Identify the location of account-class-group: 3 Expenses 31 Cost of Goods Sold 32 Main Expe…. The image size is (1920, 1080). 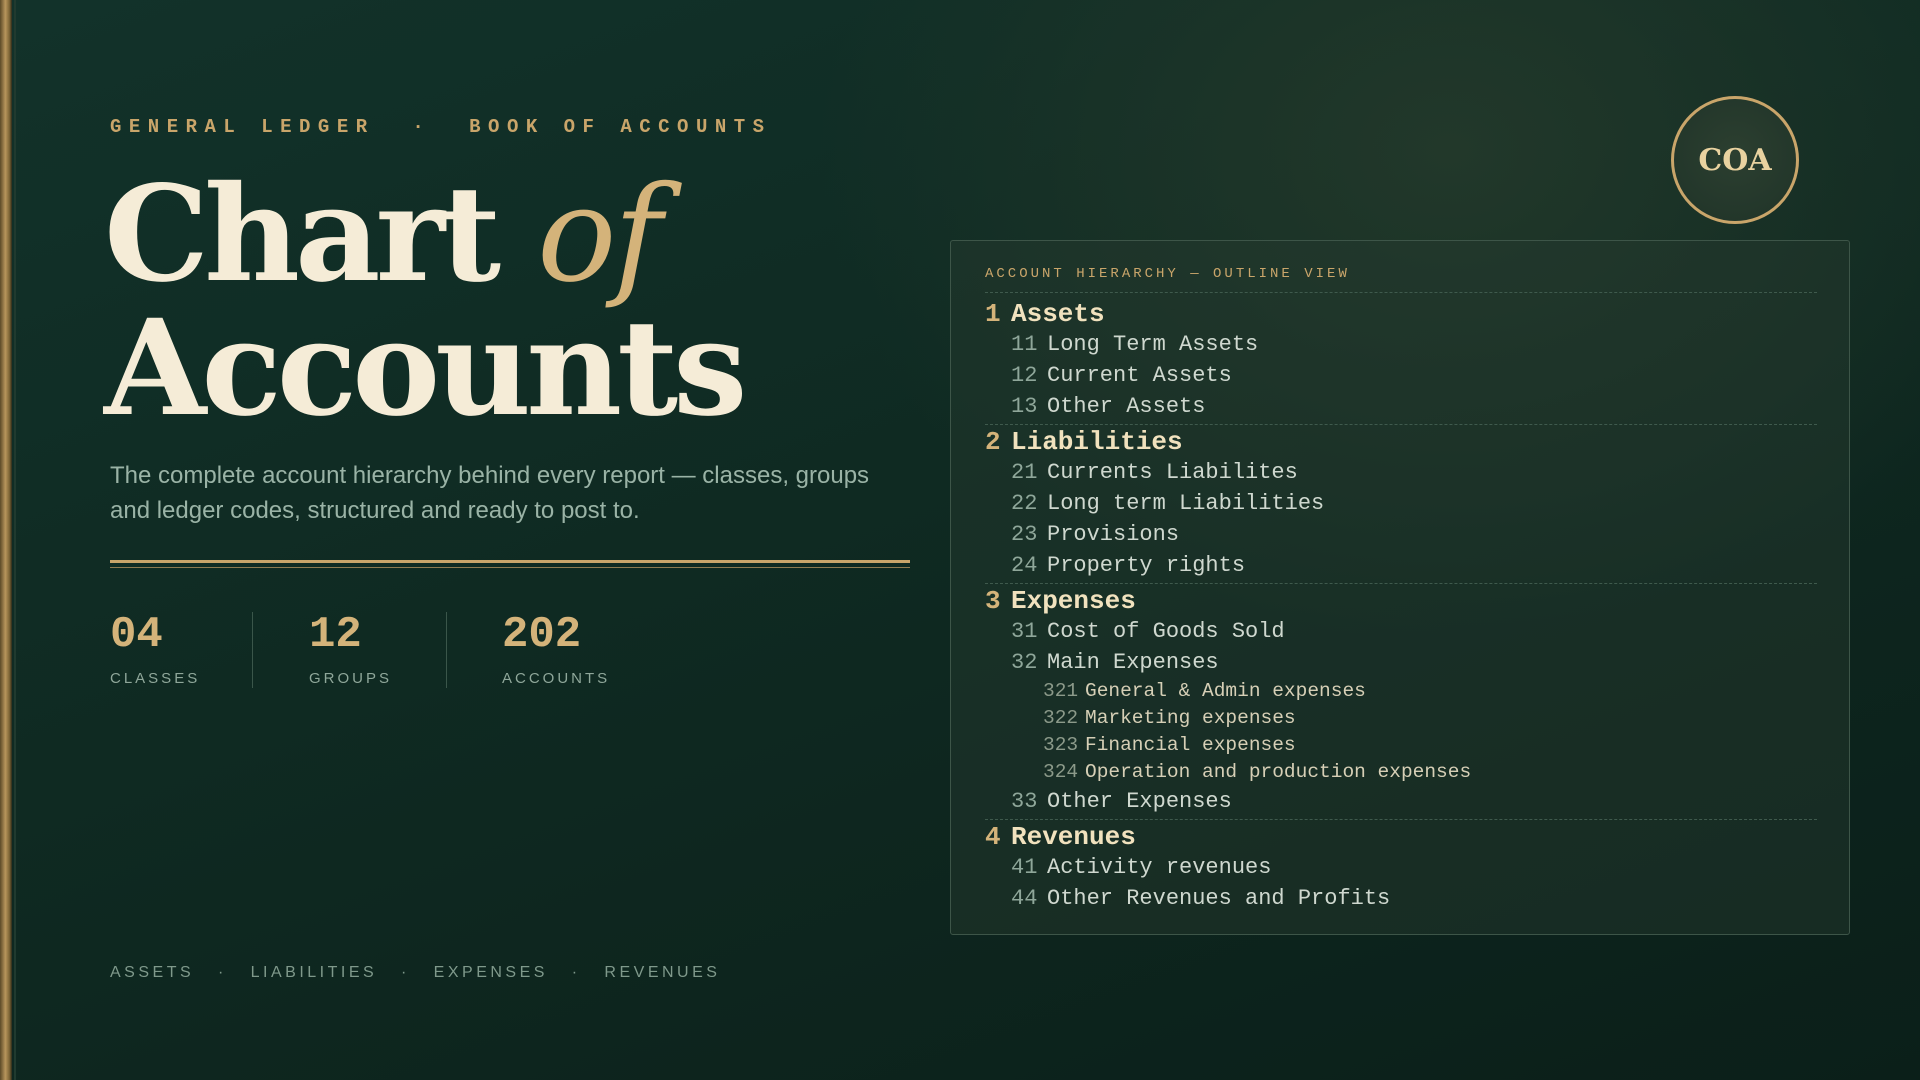
(1401, 700).